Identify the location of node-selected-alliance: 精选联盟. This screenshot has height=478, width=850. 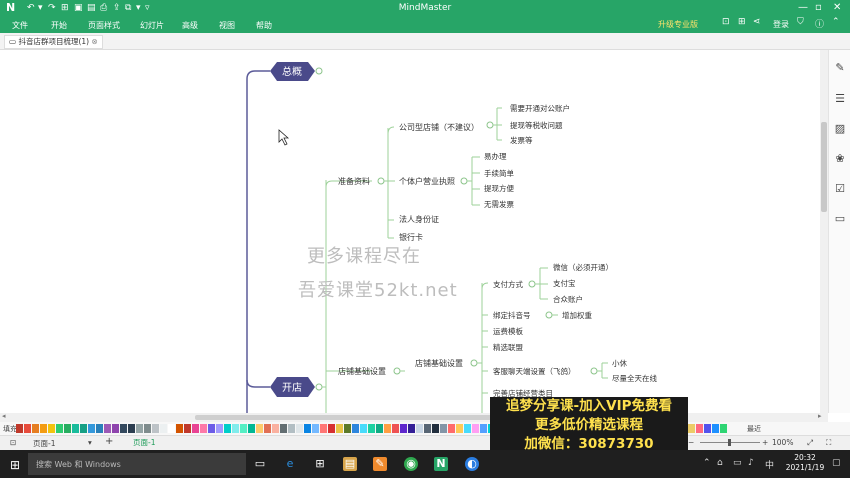
(508, 347).